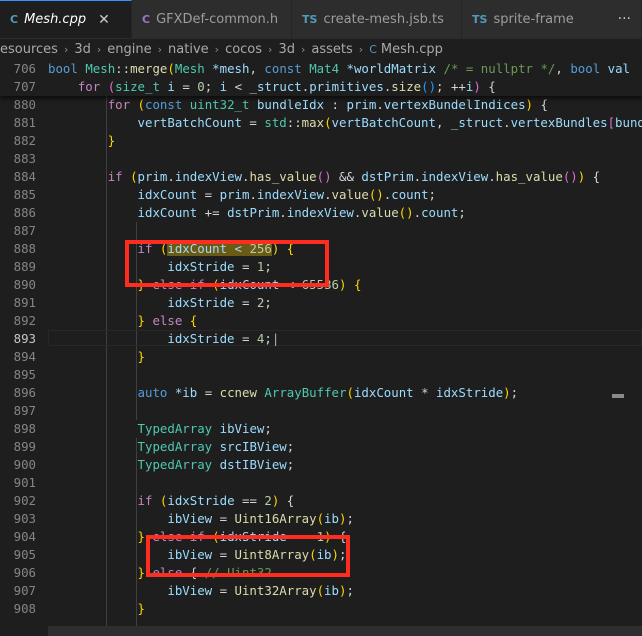  Describe the element at coordinates (628, 122) in the screenshot. I see `code-token: bund` at that location.